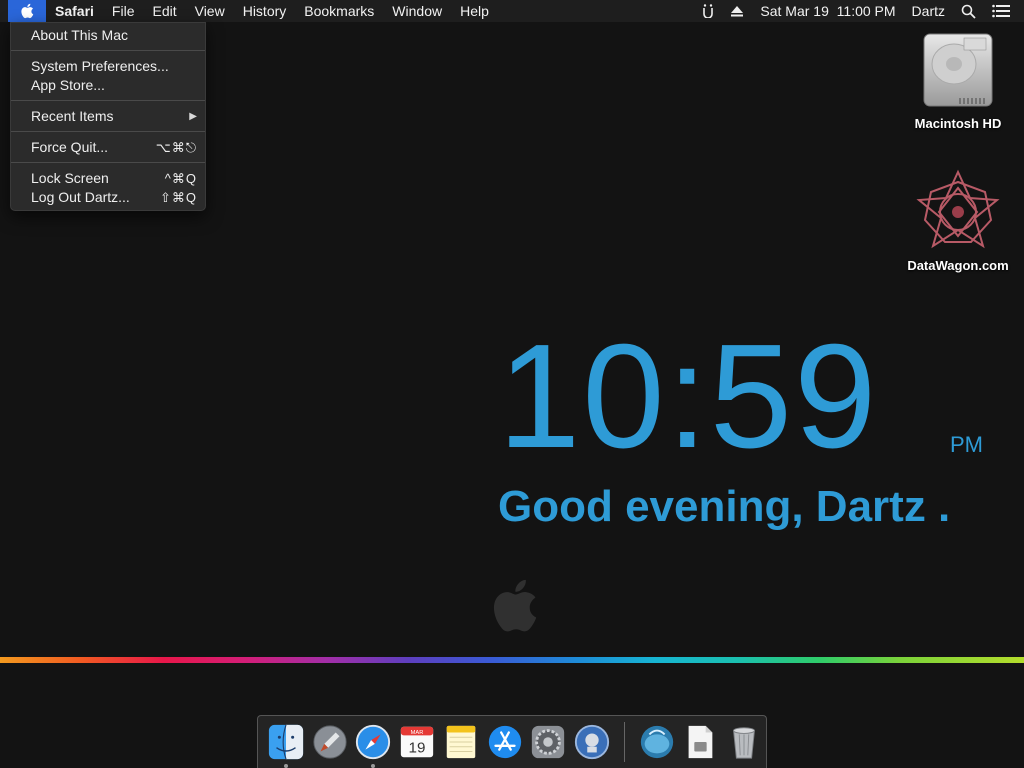 This screenshot has width=1024, height=768. Describe the element at coordinates (928, 11) in the screenshot. I see `user-menu: Dartz` at that location.